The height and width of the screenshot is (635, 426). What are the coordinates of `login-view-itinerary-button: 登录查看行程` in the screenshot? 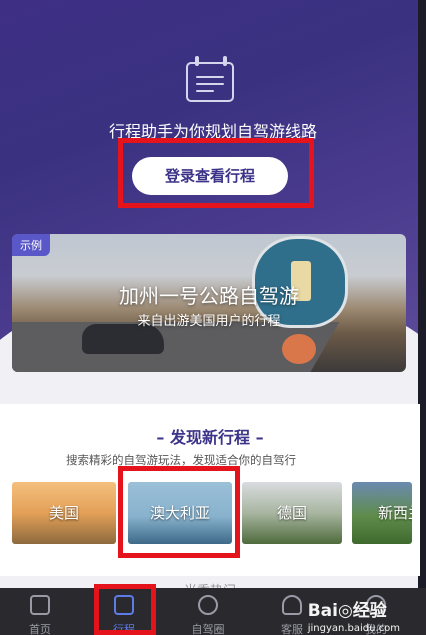 It's located at (210, 176).